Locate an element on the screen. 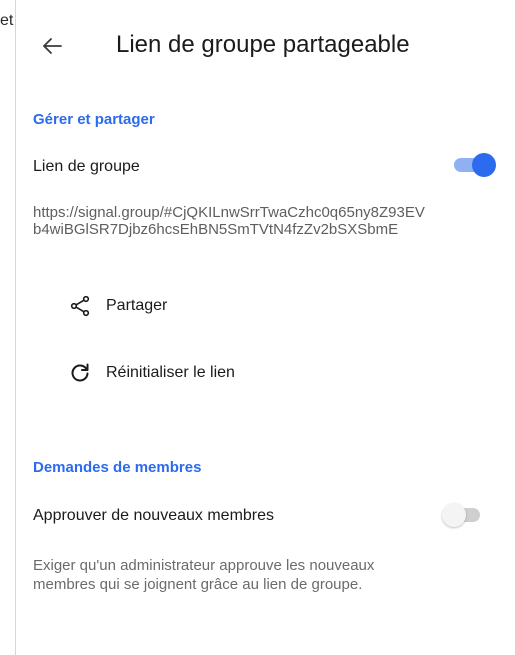 This screenshot has height=655, width=515. share-button: Partager is located at coordinates (117, 306).